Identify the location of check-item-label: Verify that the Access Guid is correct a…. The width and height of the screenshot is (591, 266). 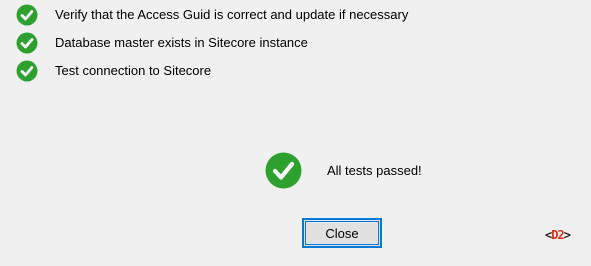
(232, 14).